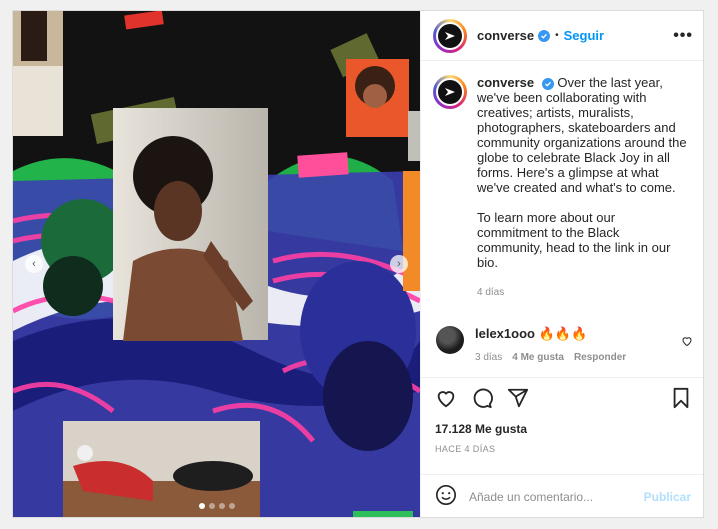 The width and height of the screenshot is (718, 529). I want to click on follow-button: Seguir, so click(584, 35).